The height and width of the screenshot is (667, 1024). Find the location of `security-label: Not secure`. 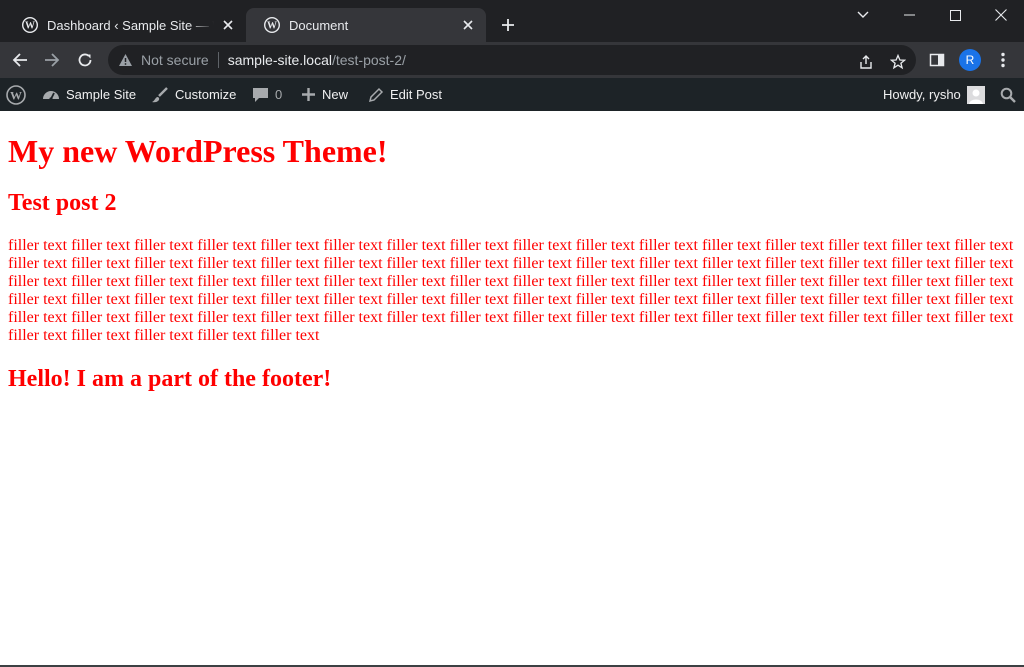

security-label: Not secure is located at coordinates (175, 60).